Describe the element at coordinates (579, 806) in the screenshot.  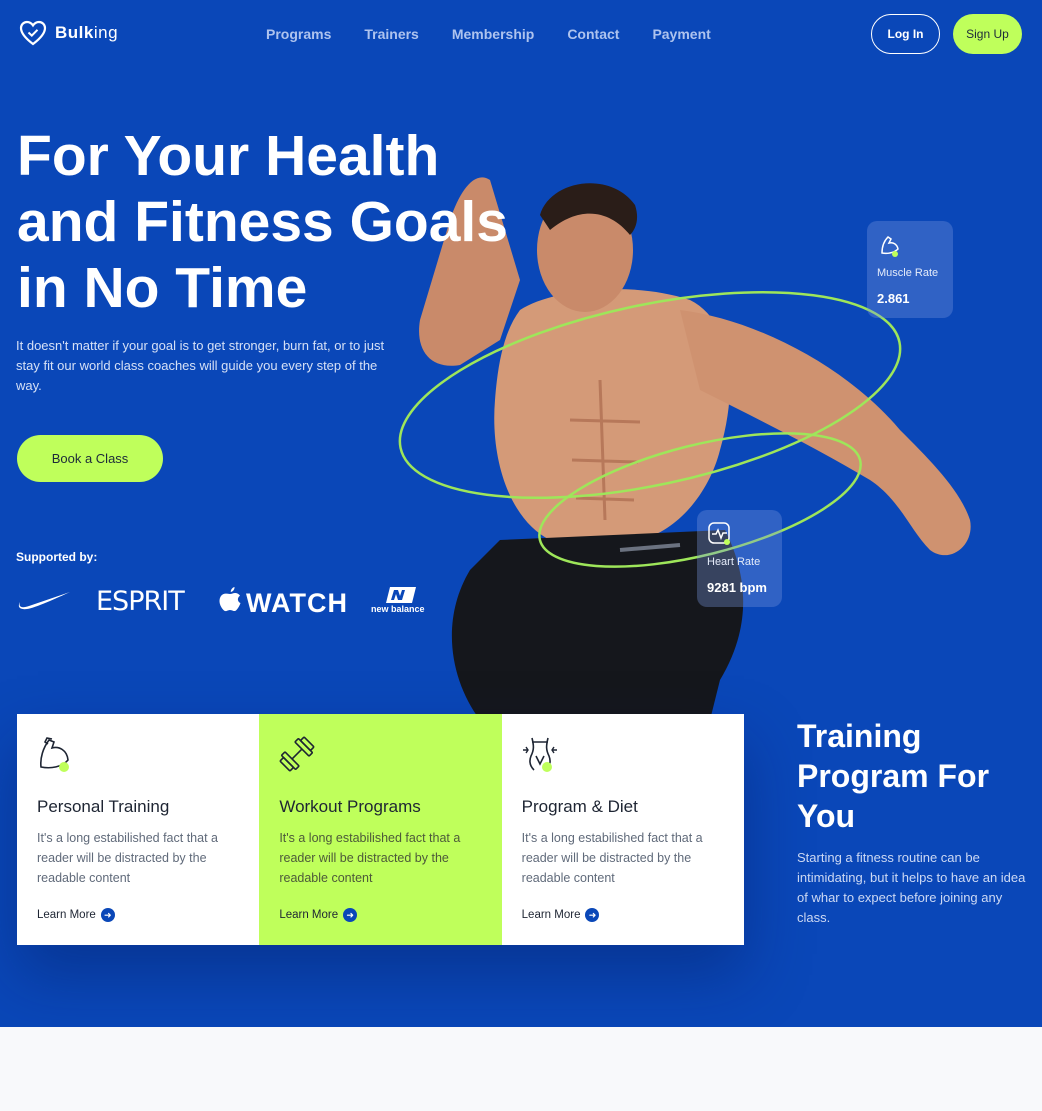
I see `card-title: Program & Diet` at that location.